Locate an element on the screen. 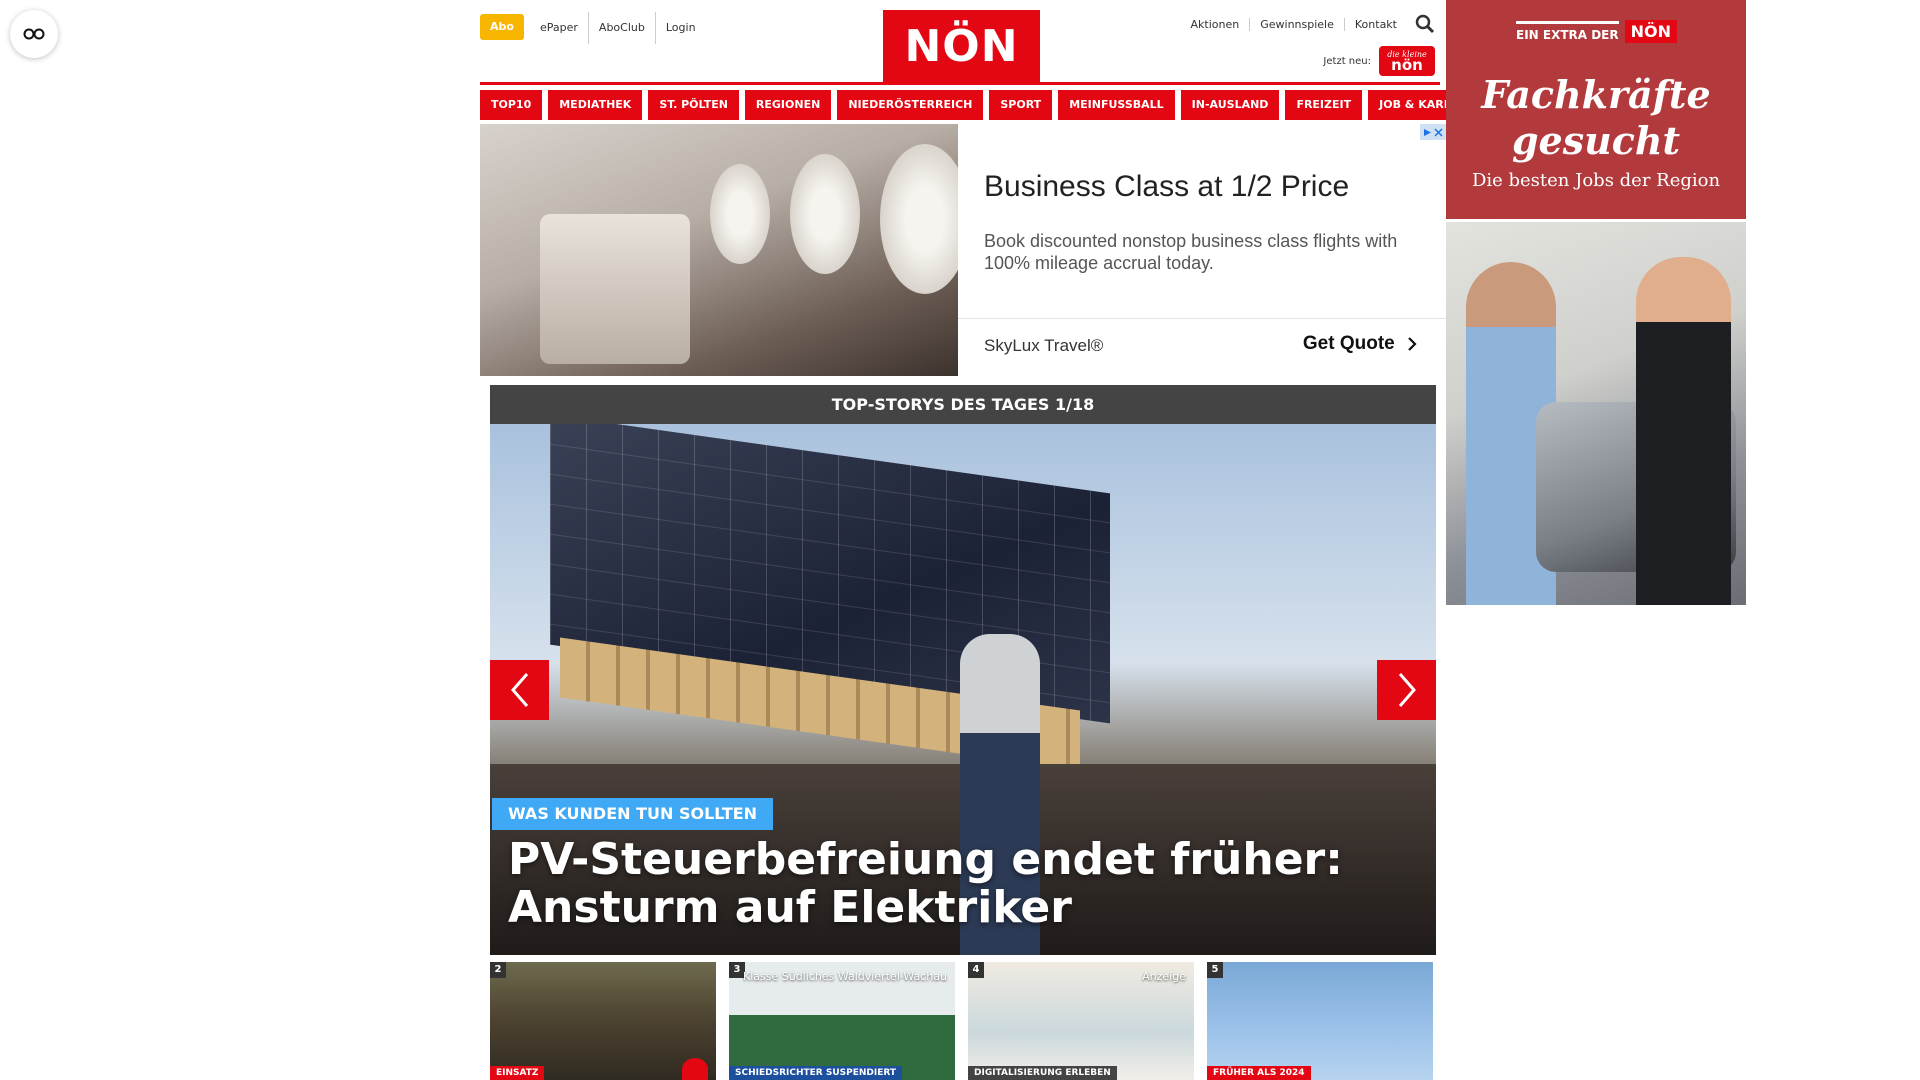  nav-item-regionen: REGIONEN is located at coordinates (788, 105).